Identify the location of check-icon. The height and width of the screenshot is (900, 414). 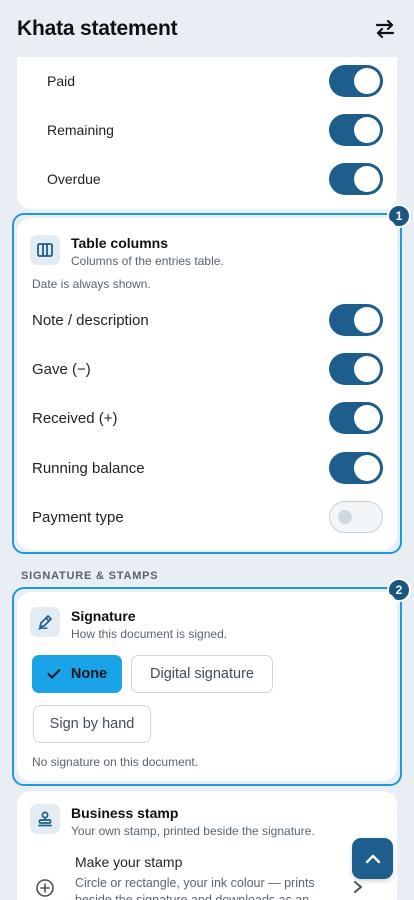
(54, 674).